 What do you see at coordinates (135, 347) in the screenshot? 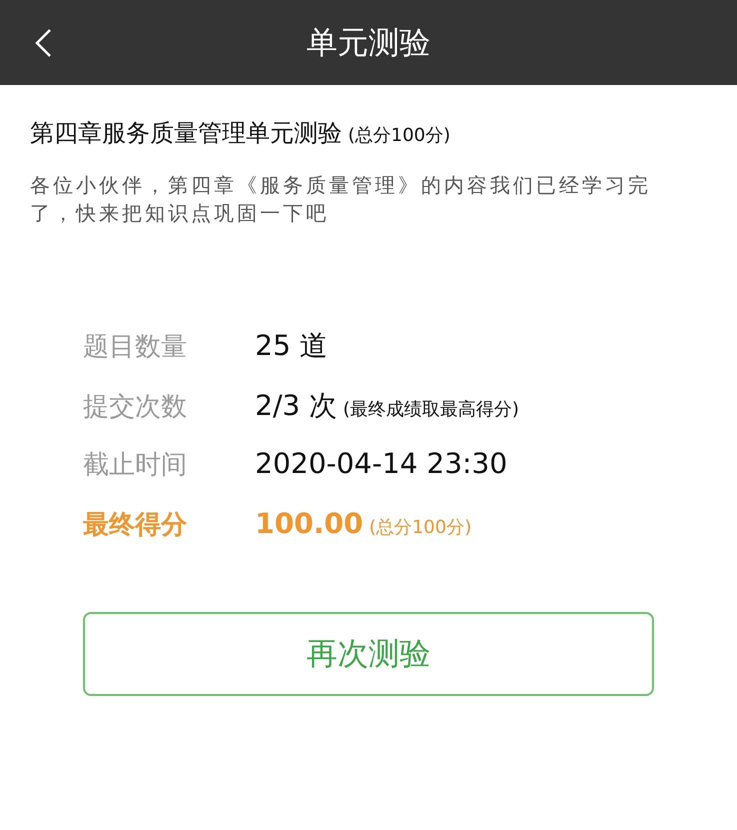
I see `info-label: 题目数量` at bounding box center [135, 347].